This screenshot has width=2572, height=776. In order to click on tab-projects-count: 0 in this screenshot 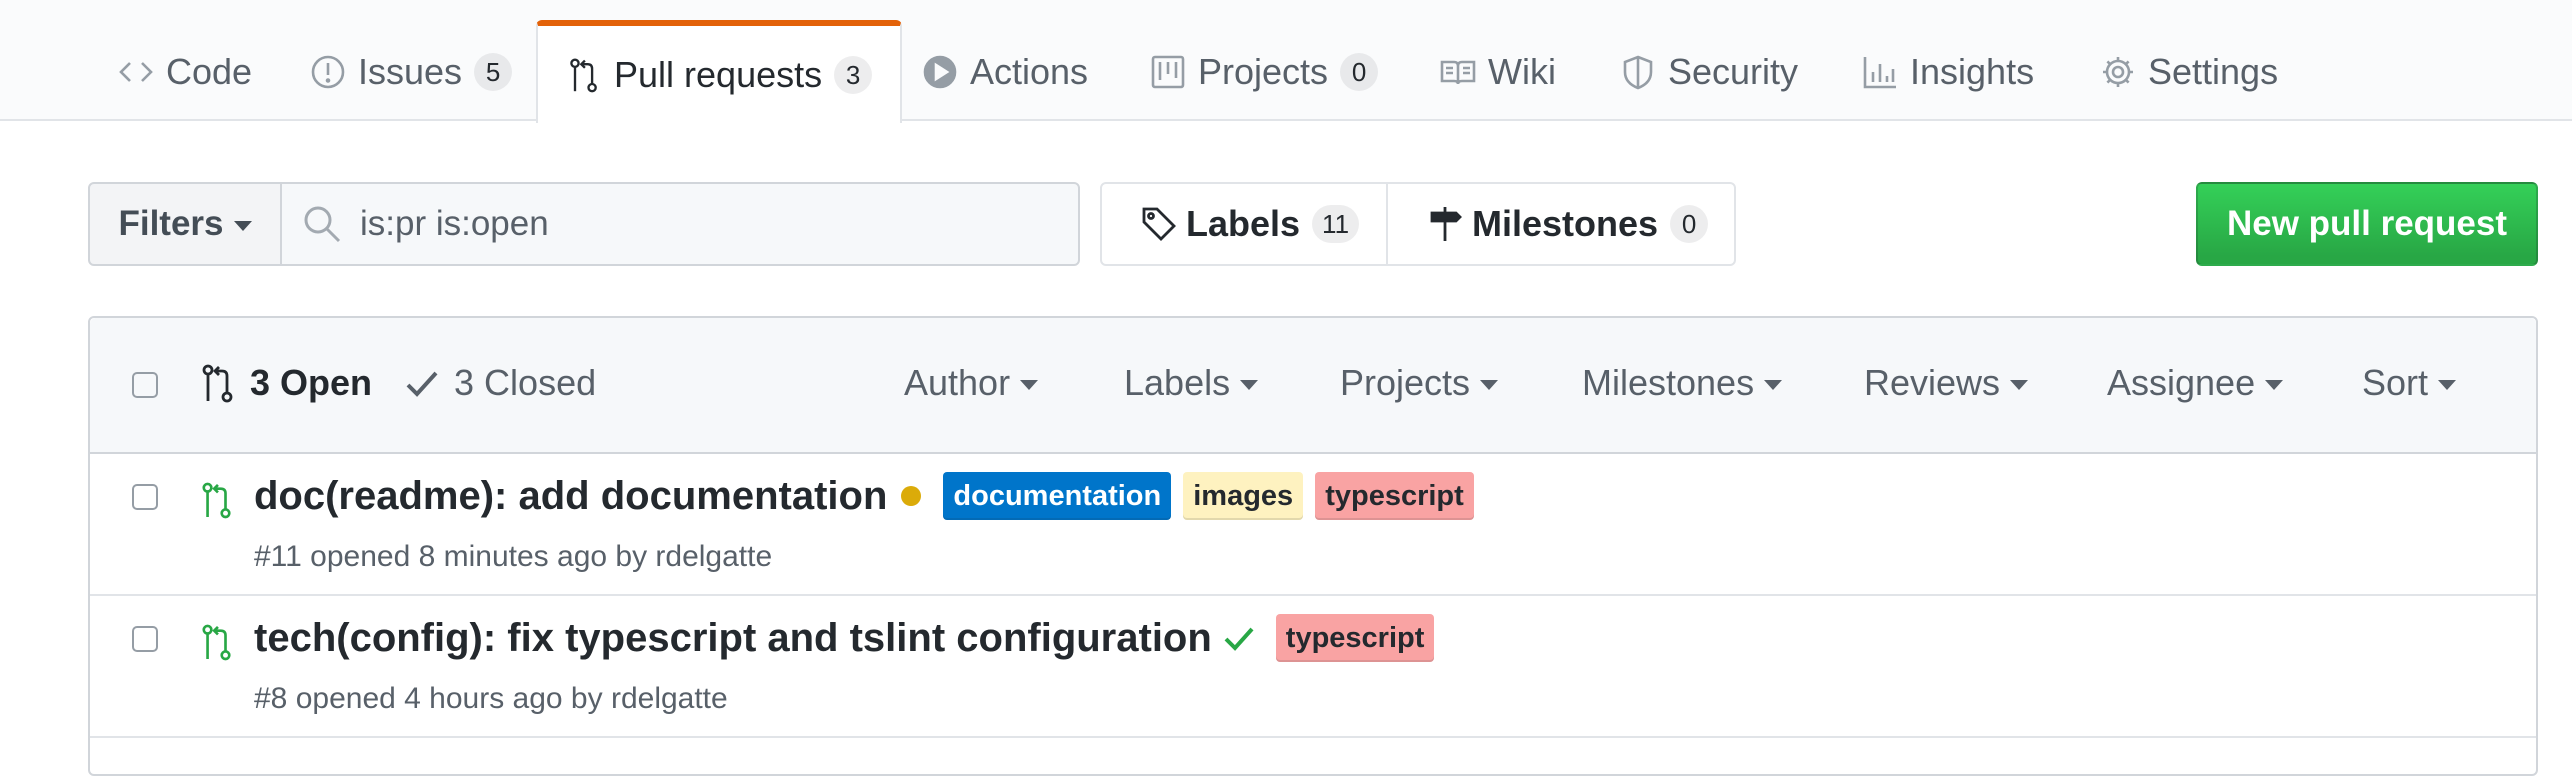, I will do `click(1359, 71)`.